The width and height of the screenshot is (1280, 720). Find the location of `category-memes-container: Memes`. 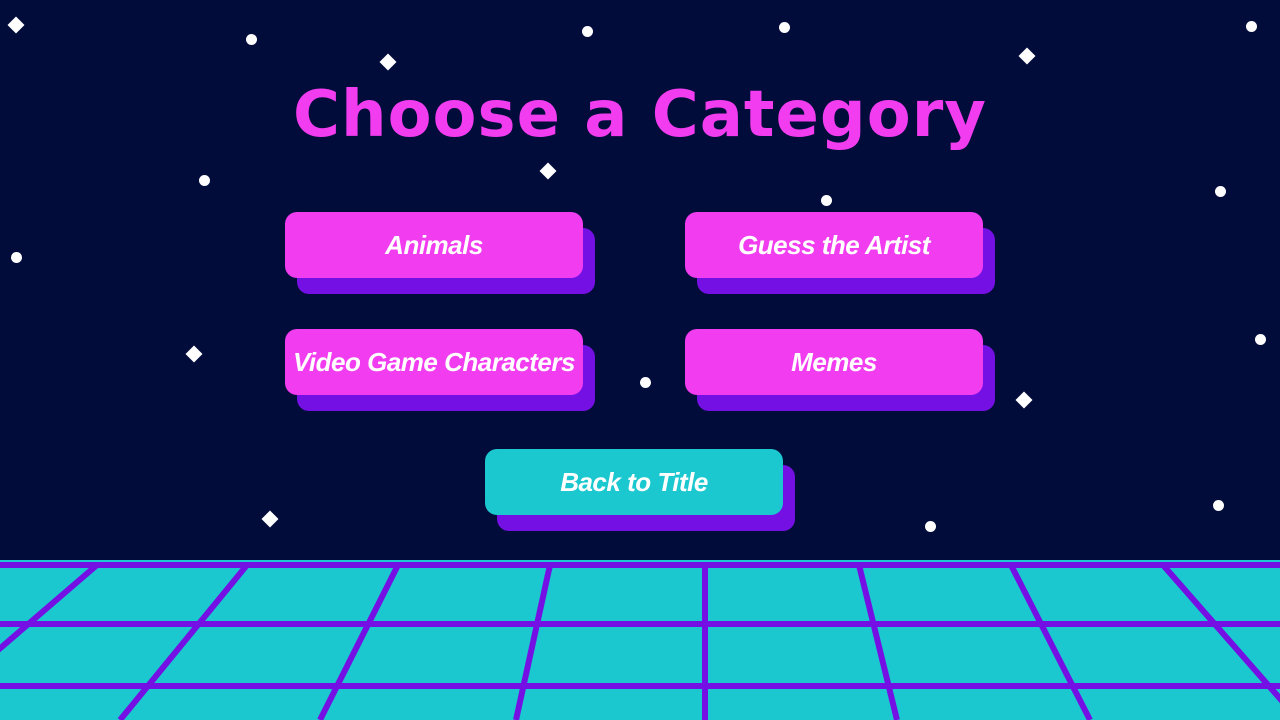

category-memes-container: Memes is located at coordinates (840, 370).